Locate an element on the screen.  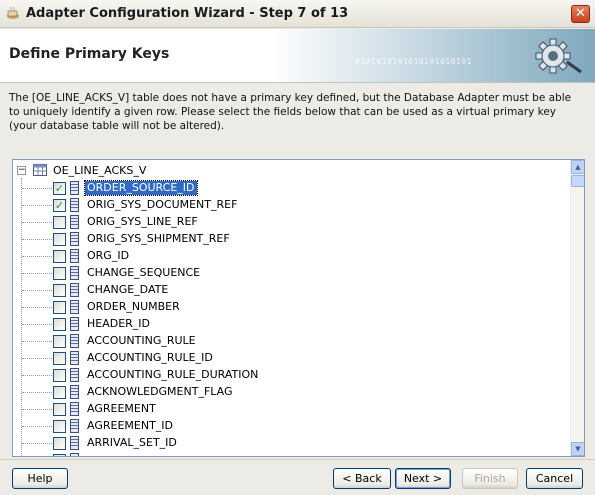
field-label: ORDER_SOURCE_ID is located at coordinates (141, 188).